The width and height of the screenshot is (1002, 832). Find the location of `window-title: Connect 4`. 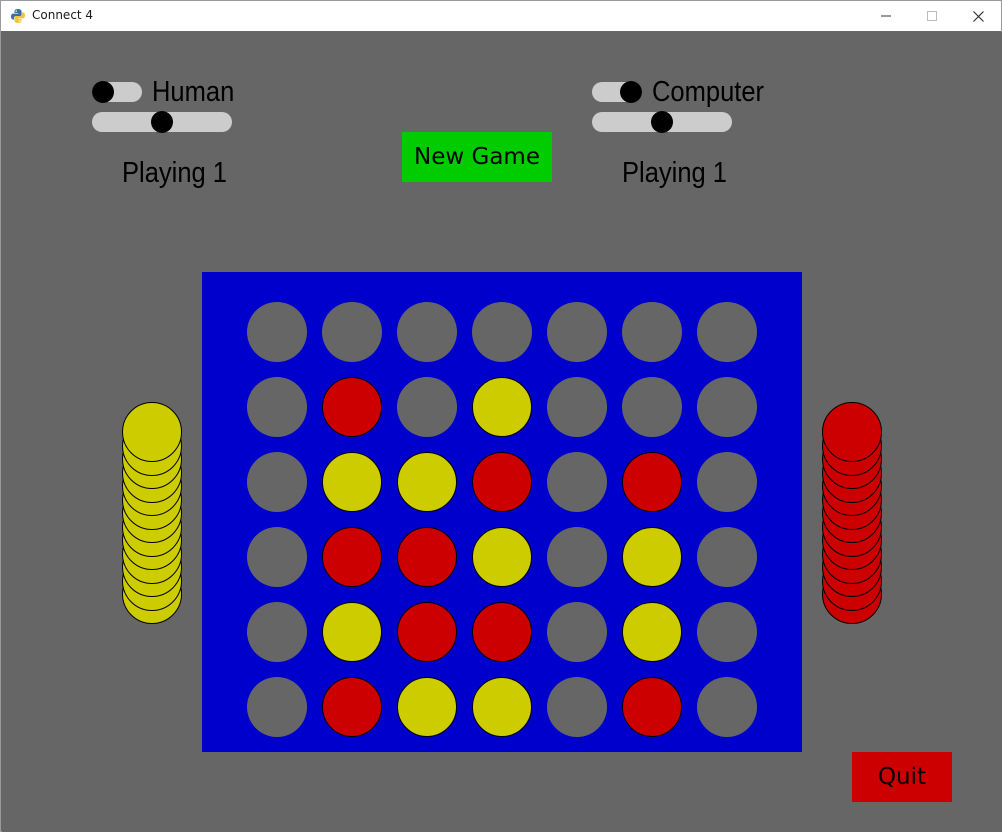

window-title: Connect 4 is located at coordinates (63, 15).